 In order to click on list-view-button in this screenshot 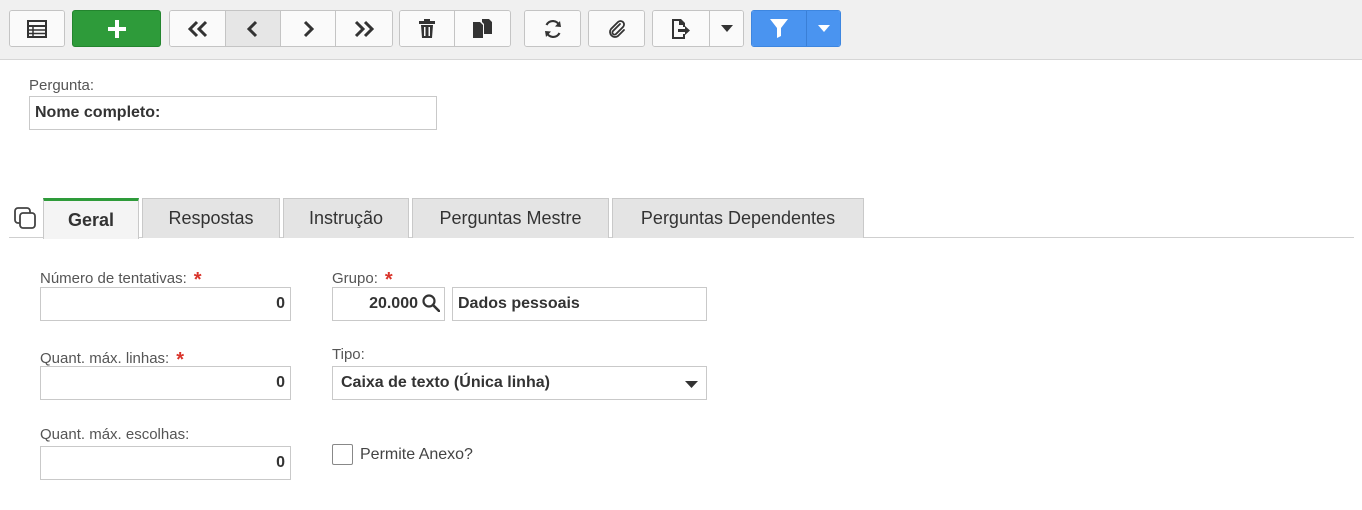, I will do `click(37, 28)`.